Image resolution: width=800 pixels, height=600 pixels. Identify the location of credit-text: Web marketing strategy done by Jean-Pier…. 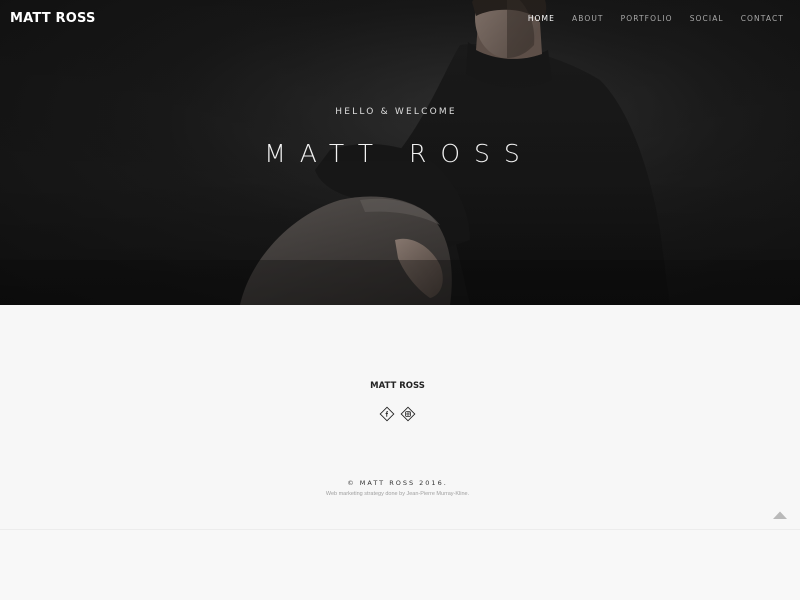
(397, 494).